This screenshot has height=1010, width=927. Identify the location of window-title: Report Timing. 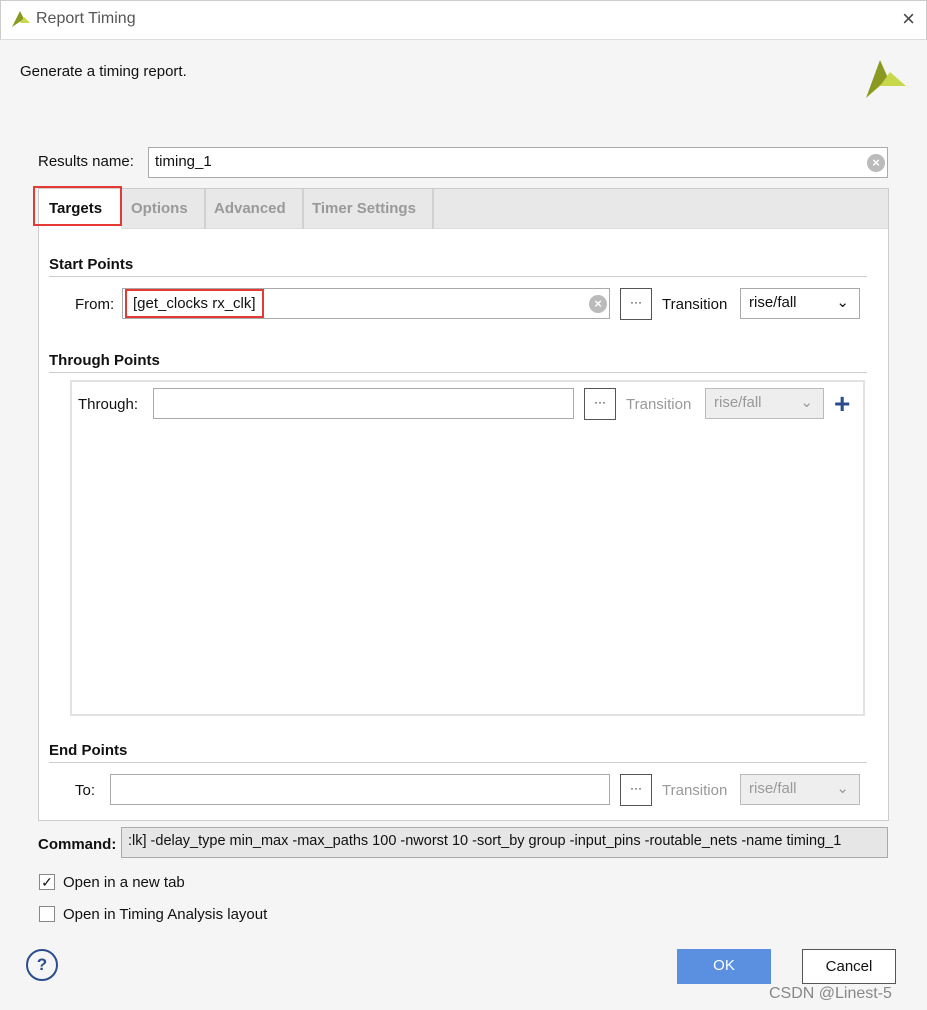
(86, 18).